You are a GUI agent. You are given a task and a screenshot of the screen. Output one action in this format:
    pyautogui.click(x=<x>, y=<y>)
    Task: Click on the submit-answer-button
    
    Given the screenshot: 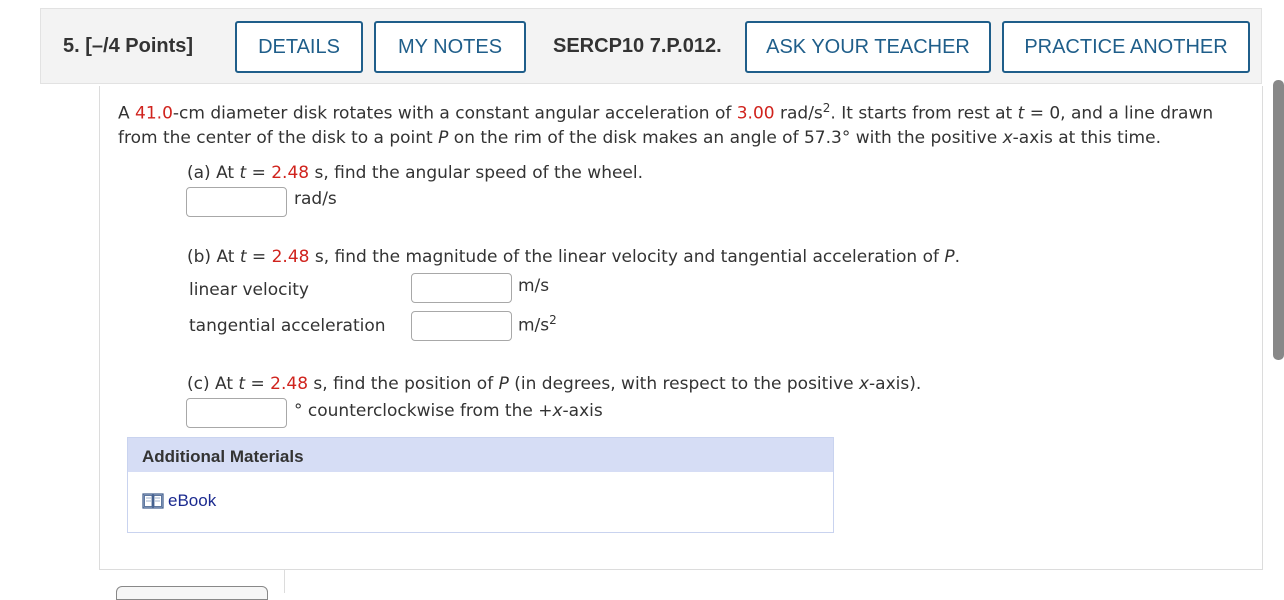 What is the action you would take?
    pyautogui.click(x=192, y=593)
    